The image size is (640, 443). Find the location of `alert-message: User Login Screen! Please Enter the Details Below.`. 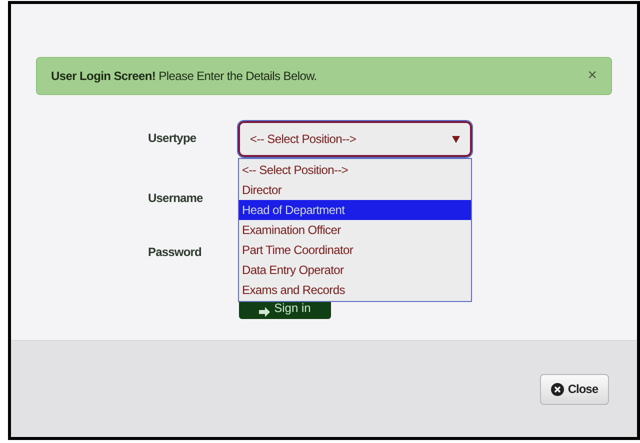

alert-message: User Login Screen! Please Enter the Details Below. is located at coordinates (184, 76).